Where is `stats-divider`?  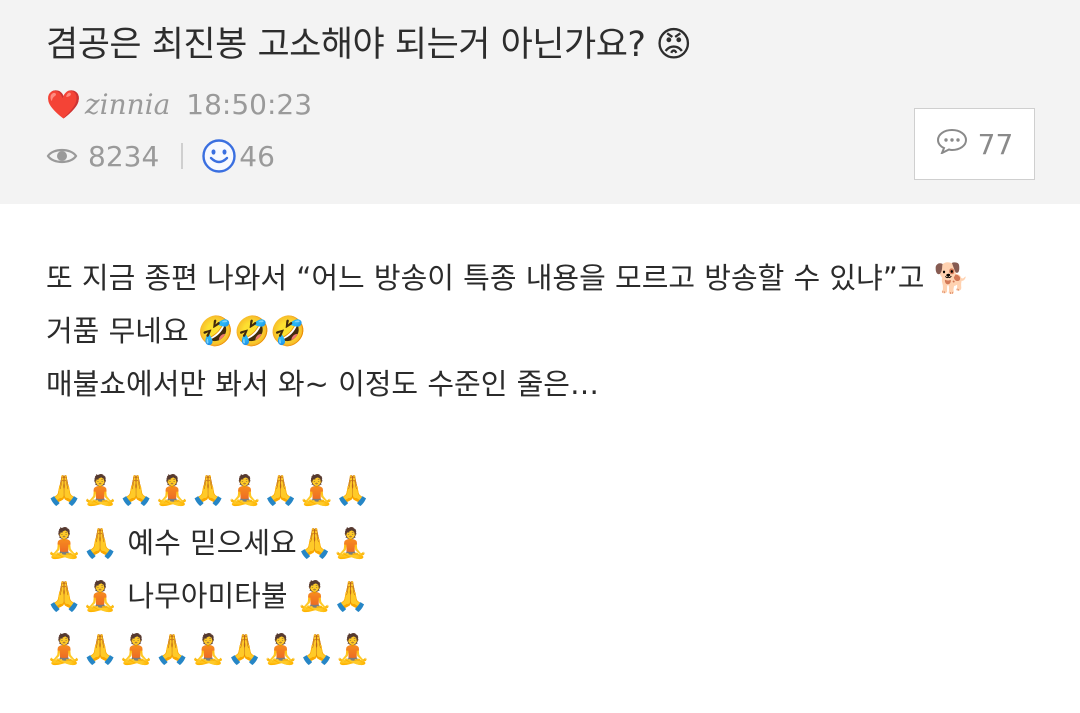
stats-divider is located at coordinates (182, 156).